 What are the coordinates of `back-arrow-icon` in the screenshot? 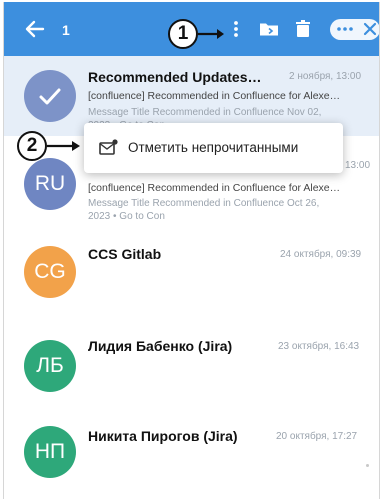 It's located at (35, 29).